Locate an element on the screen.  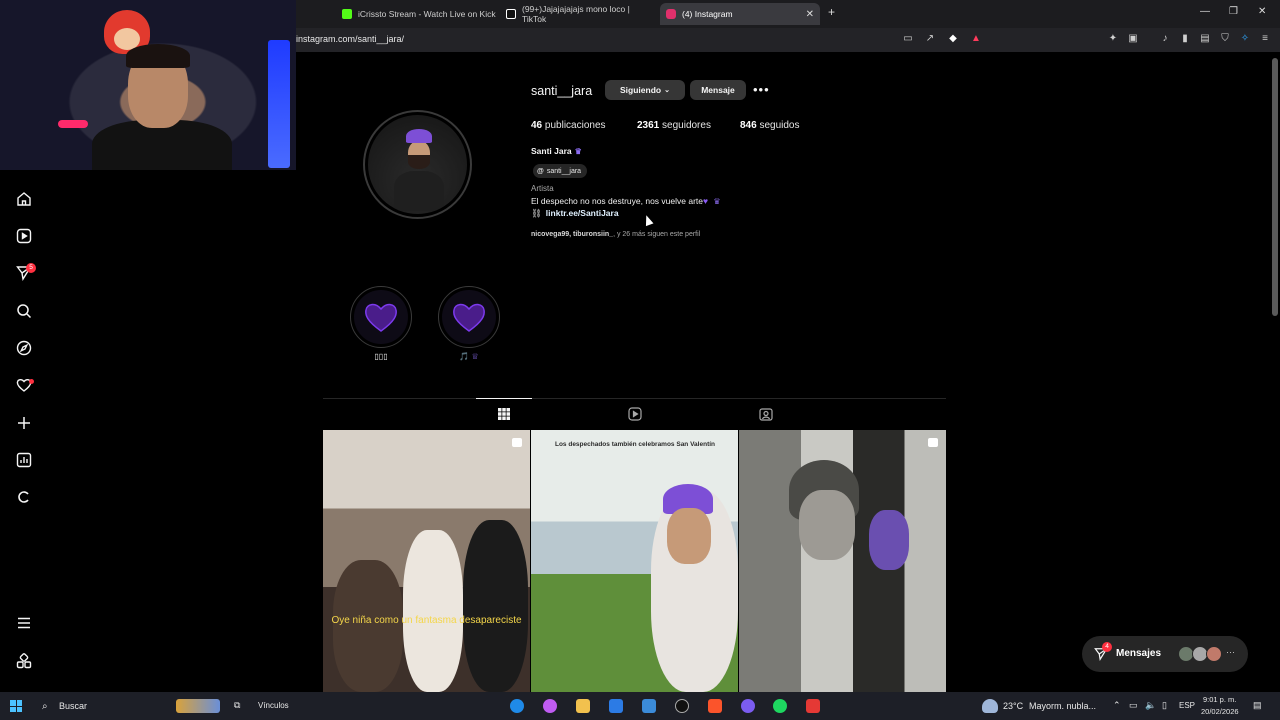
close-tab-icon: ✕ is located at coordinates (810, 14).